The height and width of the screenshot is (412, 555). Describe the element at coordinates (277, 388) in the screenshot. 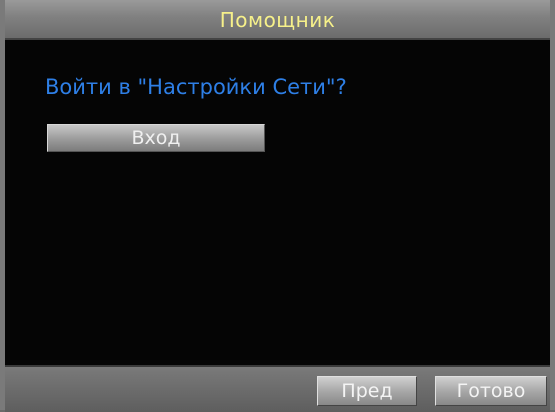

I see `dialog-footer: Пред Готово` at that location.